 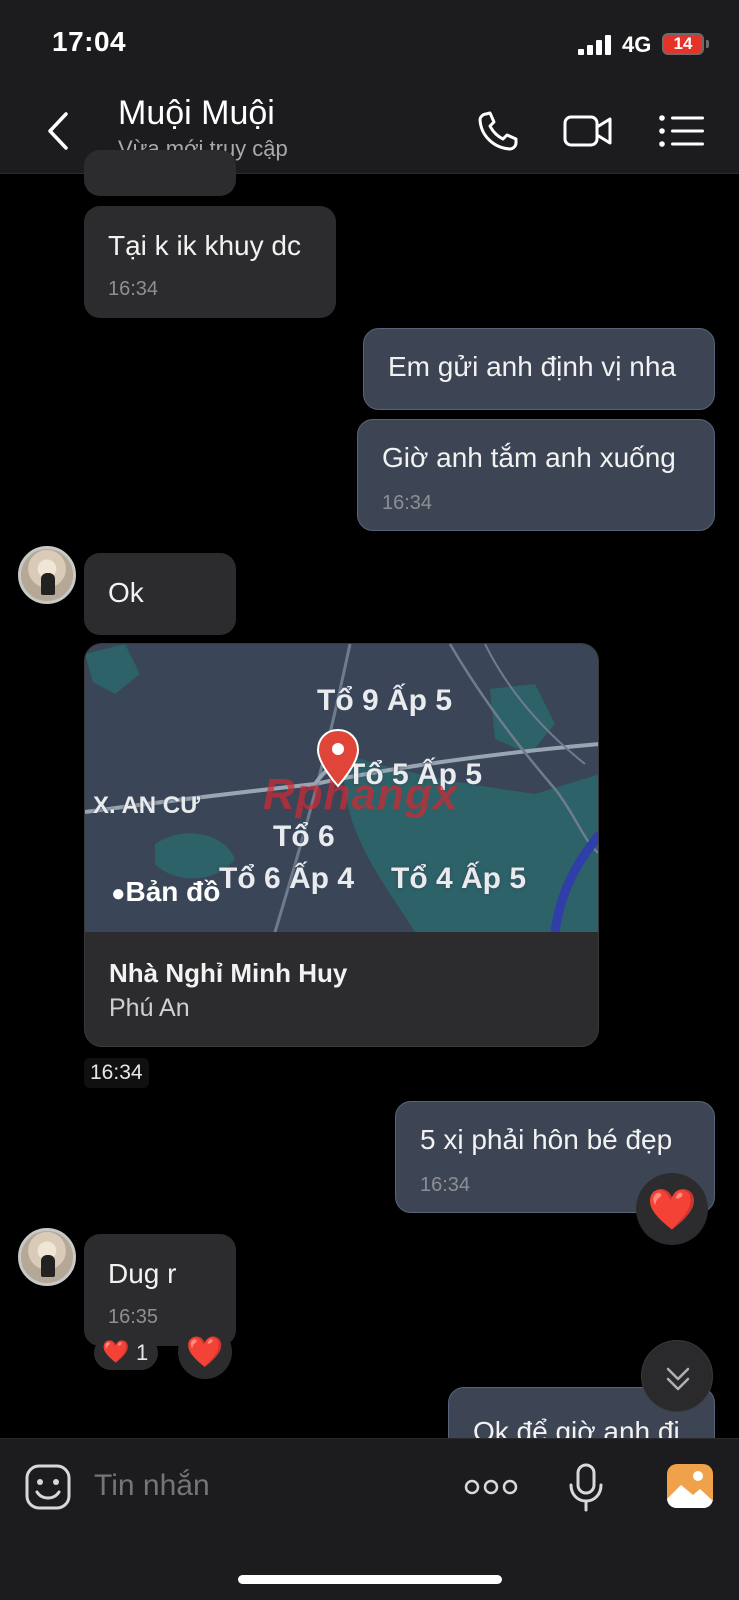 What do you see at coordinates (682, 131) in the screenshot?
I see `menu-list-icon` at bounding box center [682, 131].